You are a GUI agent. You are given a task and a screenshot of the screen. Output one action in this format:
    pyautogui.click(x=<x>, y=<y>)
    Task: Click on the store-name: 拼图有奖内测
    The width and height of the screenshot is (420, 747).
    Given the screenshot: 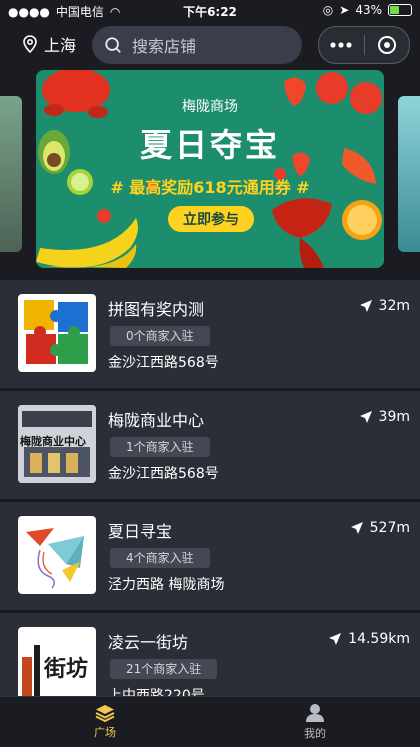 What is the action you would take?
    pyautogui.click(x=156, y=309)
    